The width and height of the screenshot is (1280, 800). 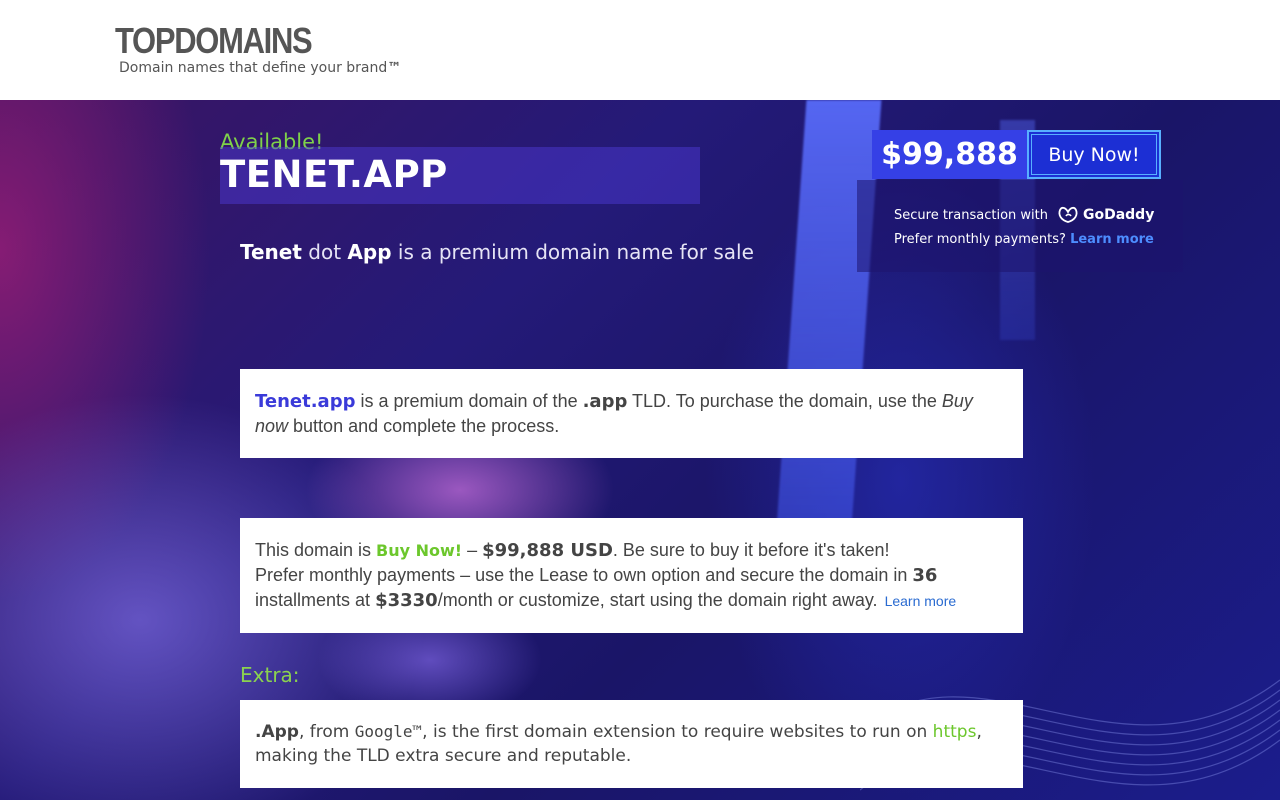 What do you see at coordinates (305, 401) in the screenshot?
I see `domain-name-text: Tenet.app` at bounding box center [305, 401].